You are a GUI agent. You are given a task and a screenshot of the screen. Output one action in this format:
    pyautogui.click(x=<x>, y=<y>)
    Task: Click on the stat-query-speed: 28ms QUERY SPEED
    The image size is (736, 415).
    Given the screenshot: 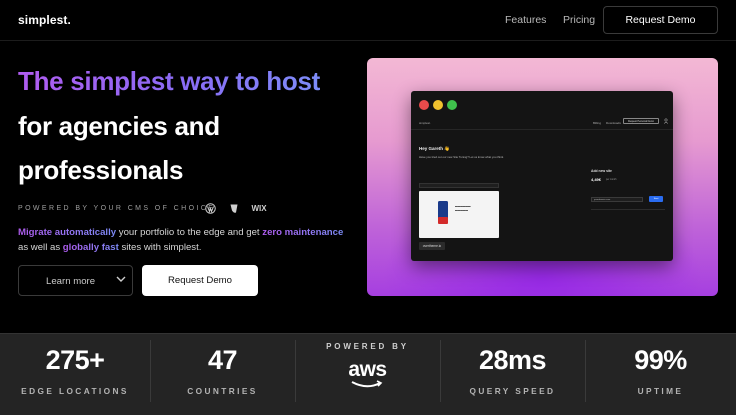 What is the action you would take?
    pyautogui.click(x=512, y=374)
    